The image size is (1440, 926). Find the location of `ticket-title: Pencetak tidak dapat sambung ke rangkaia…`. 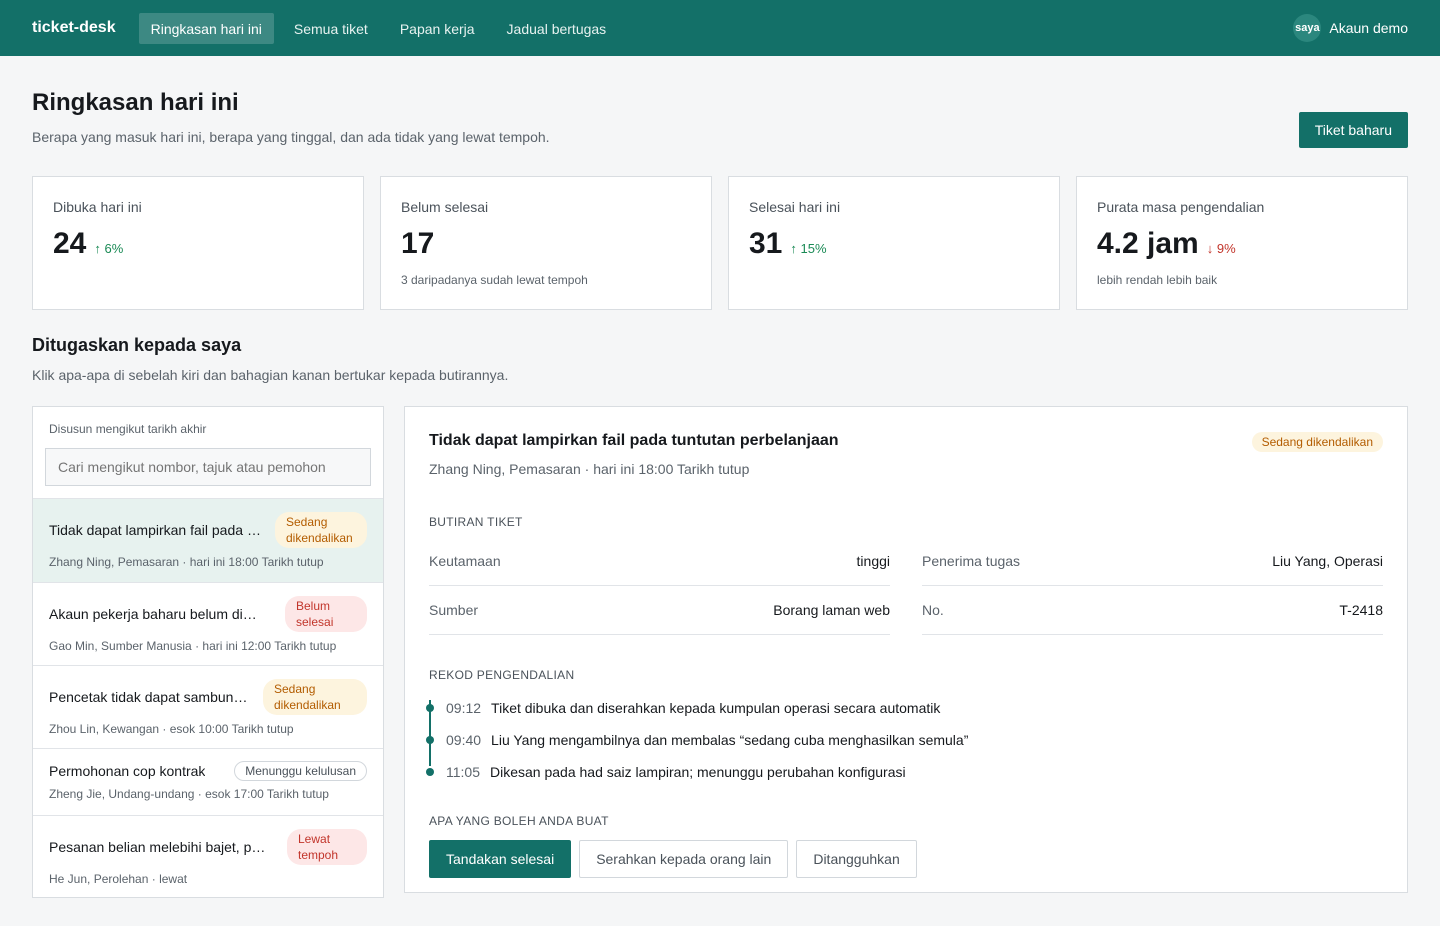

ticket-title: Pencetak tidak dapat sambung ke rangkaia… is located at coordinates (149, 697).